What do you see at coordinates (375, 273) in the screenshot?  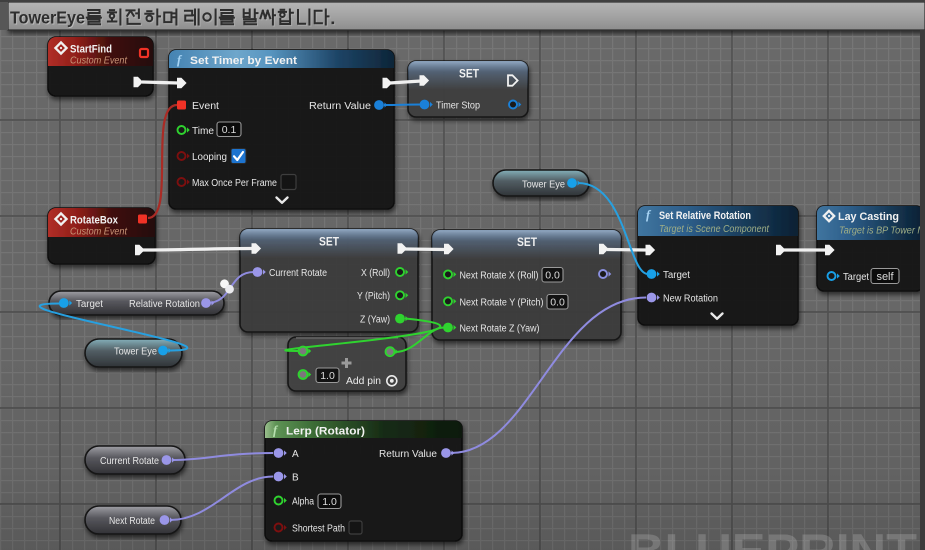 I see `svg-text: X (Roll)` at bounding box center [375, 273].